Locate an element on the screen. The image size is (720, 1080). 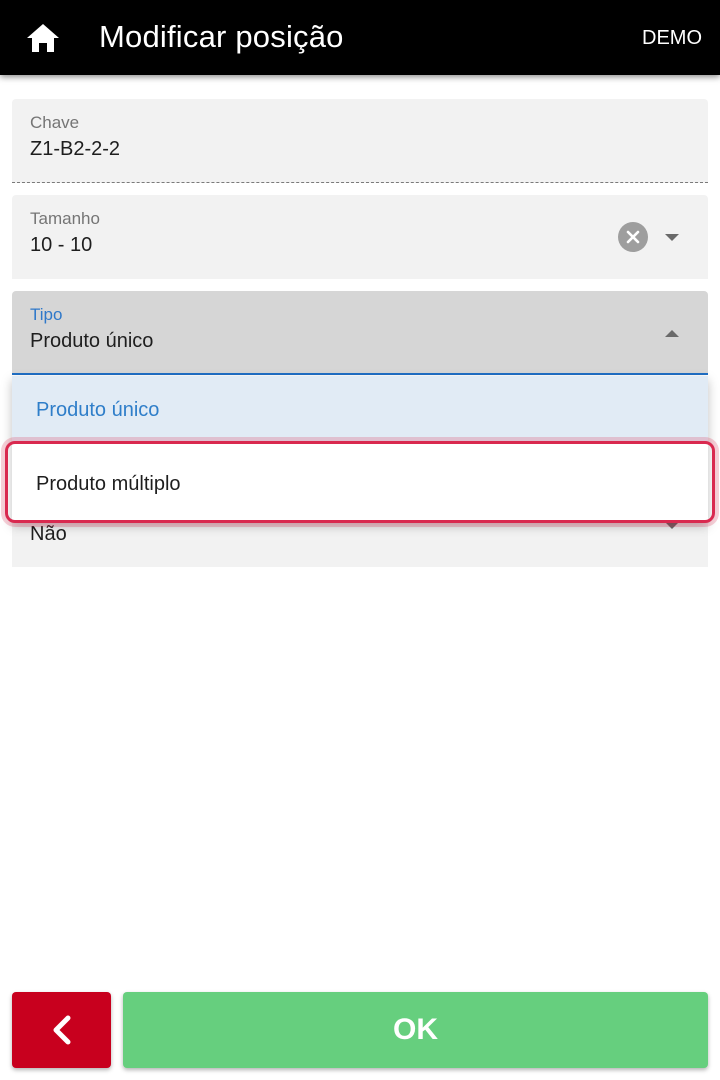
ok-button: OK is located at coordinates (415, 1030).